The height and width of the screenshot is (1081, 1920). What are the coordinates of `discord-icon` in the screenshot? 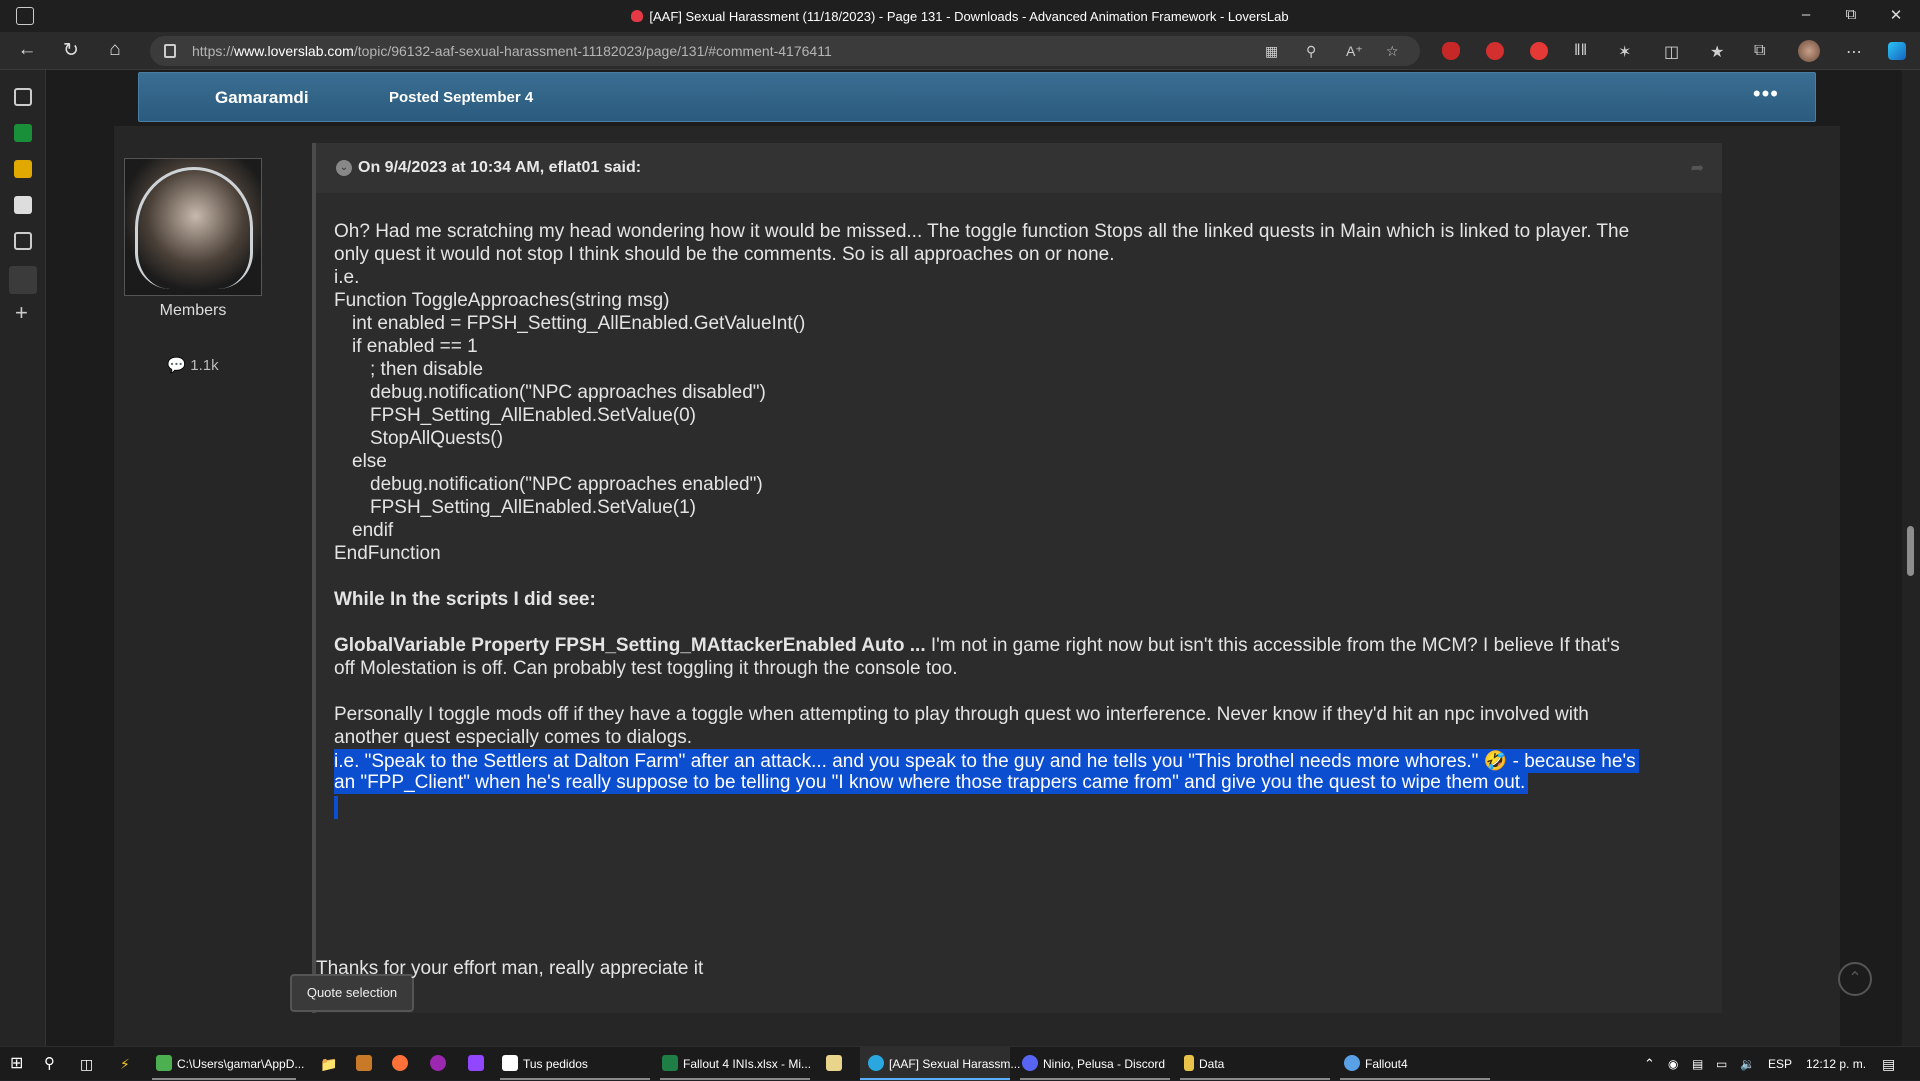 It's located at (1030, 1063).